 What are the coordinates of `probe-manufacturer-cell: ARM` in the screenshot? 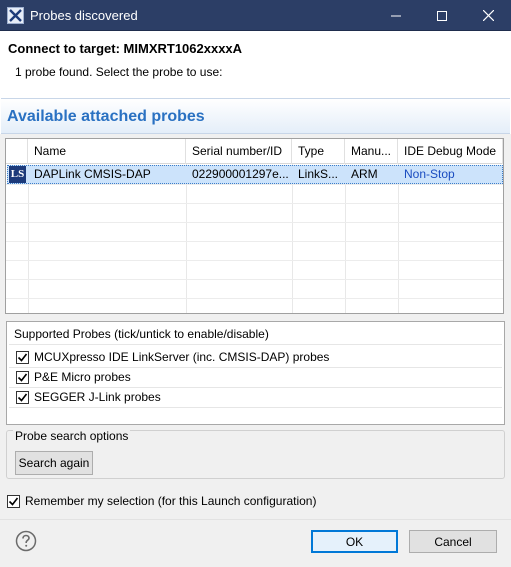 It's located at (371, 174).